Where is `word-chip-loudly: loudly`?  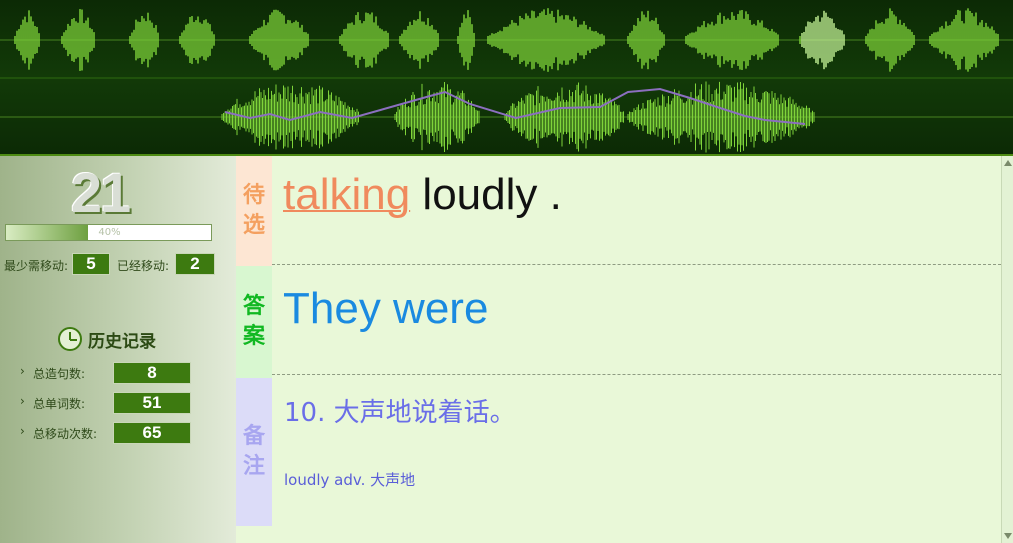 word-chip-loudly: loudly is located at coordinates (479, 194).